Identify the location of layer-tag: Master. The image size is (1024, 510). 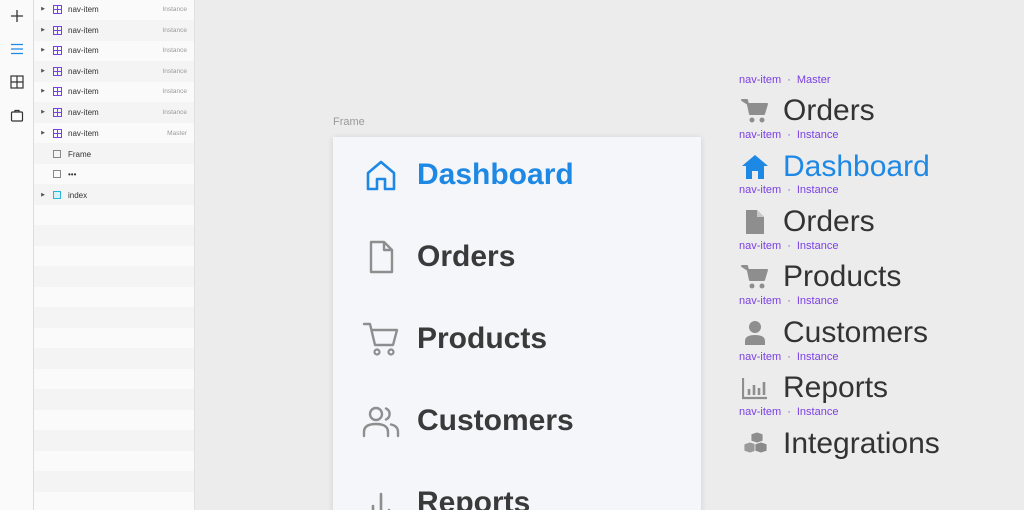
(177, 133).